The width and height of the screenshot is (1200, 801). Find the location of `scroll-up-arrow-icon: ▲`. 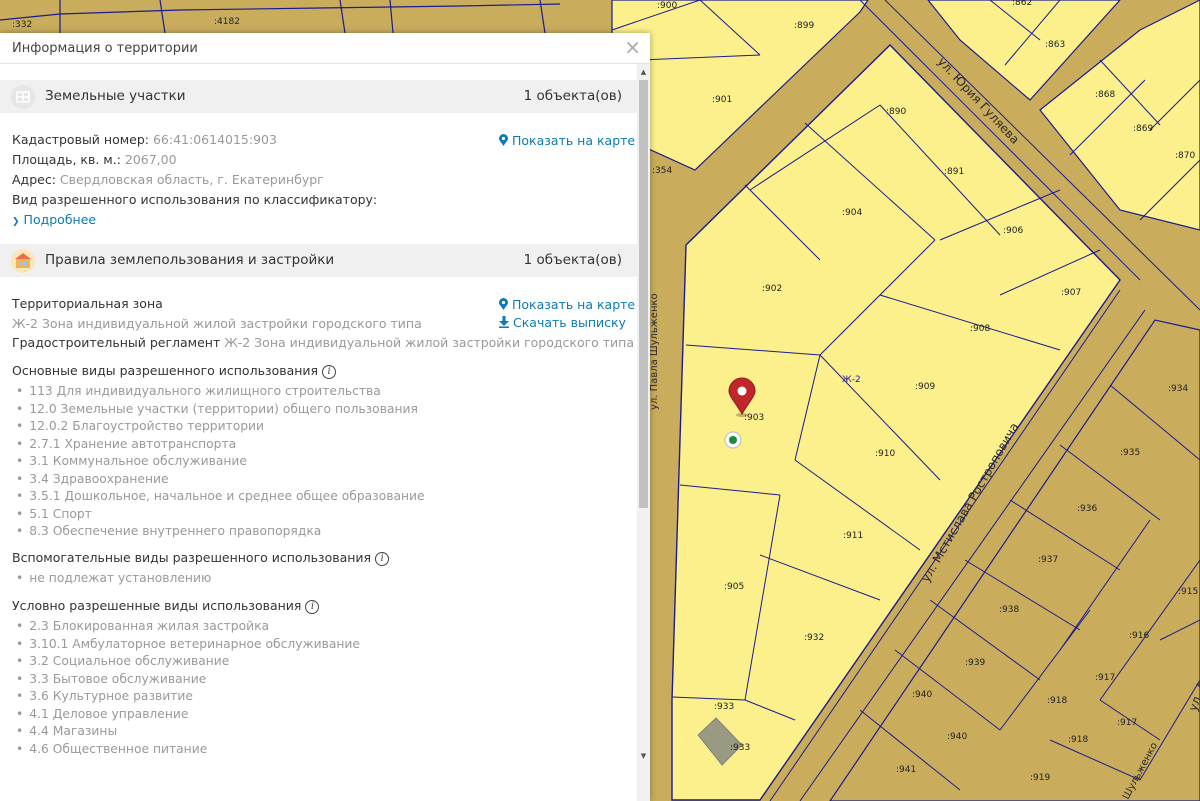

scroll-up-arrow-icon: ▲ is located at coordinates (643, 72).